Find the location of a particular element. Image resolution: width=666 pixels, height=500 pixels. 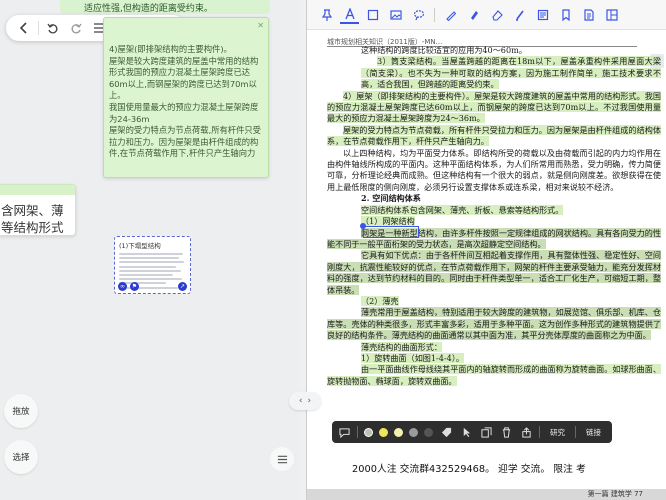

cursor-icon is located at coordinates (466, 432).